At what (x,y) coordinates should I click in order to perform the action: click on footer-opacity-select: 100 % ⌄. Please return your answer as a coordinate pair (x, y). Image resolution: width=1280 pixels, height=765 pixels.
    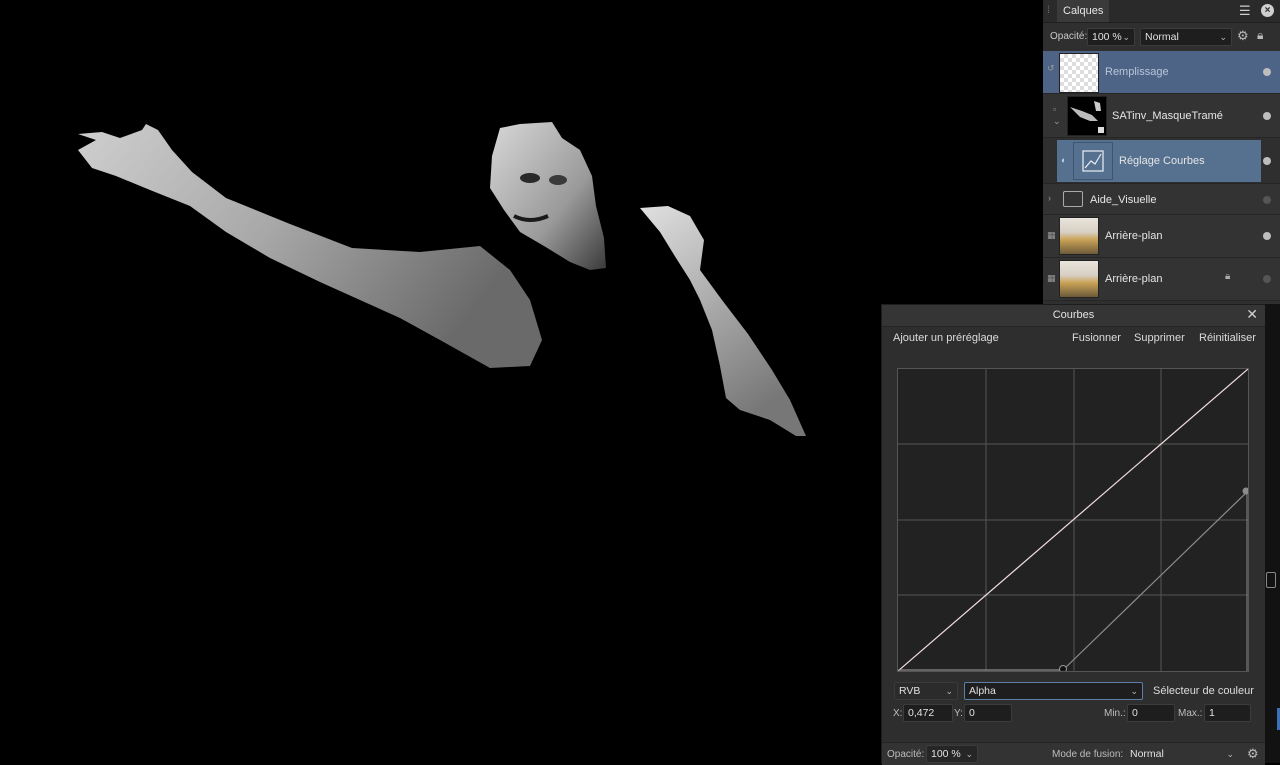
    Looking at the image, I should click on (952, 754).